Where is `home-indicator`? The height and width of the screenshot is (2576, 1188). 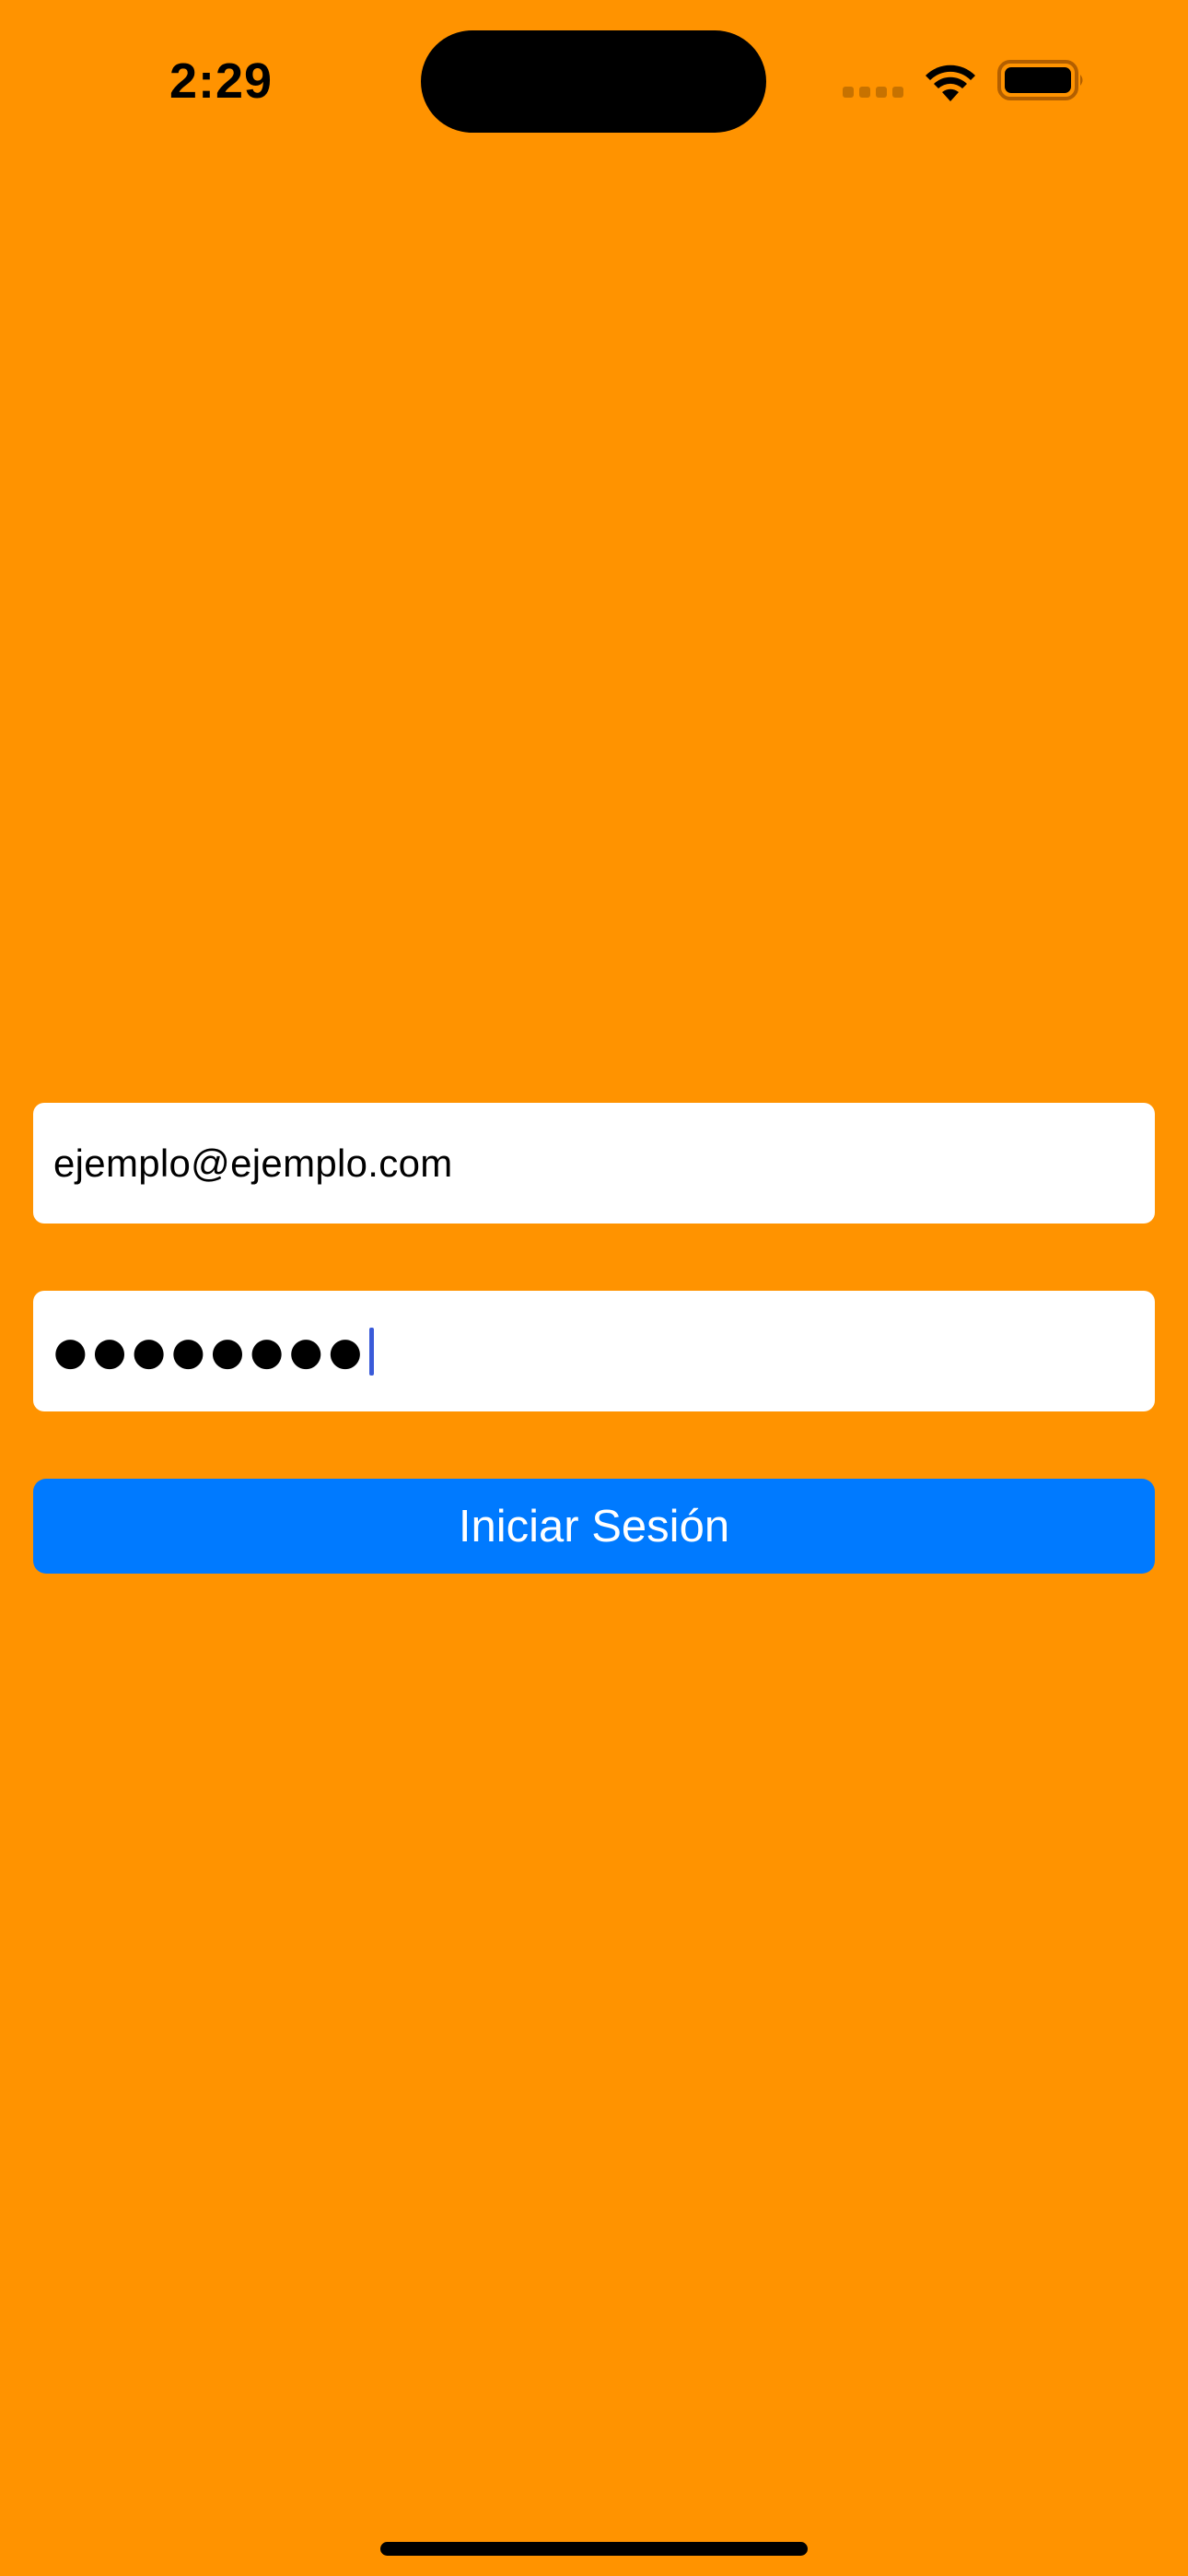
home-indicator is located at coordinates (594, 2549).